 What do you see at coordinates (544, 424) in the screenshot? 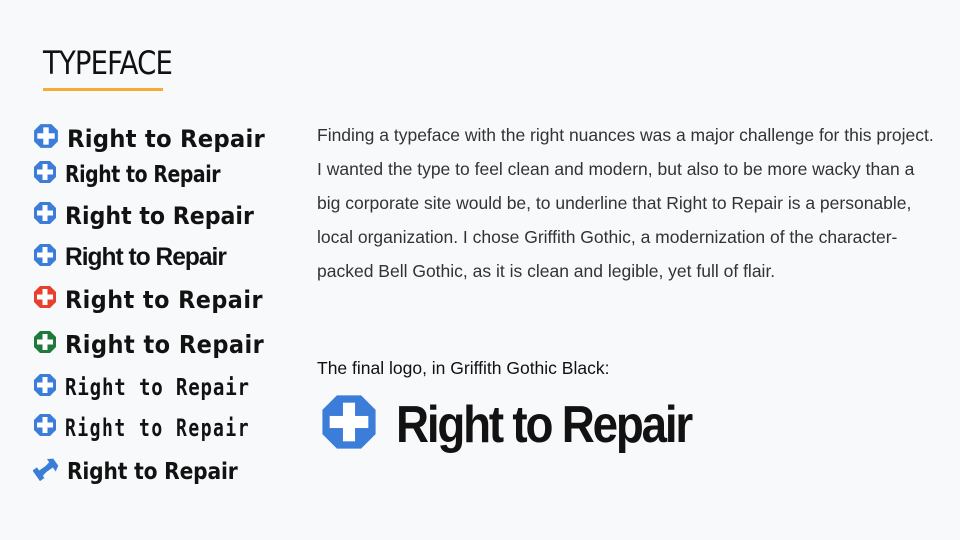
I see `final-logo-text: Right to Repair` at bounding box center [544, 424].